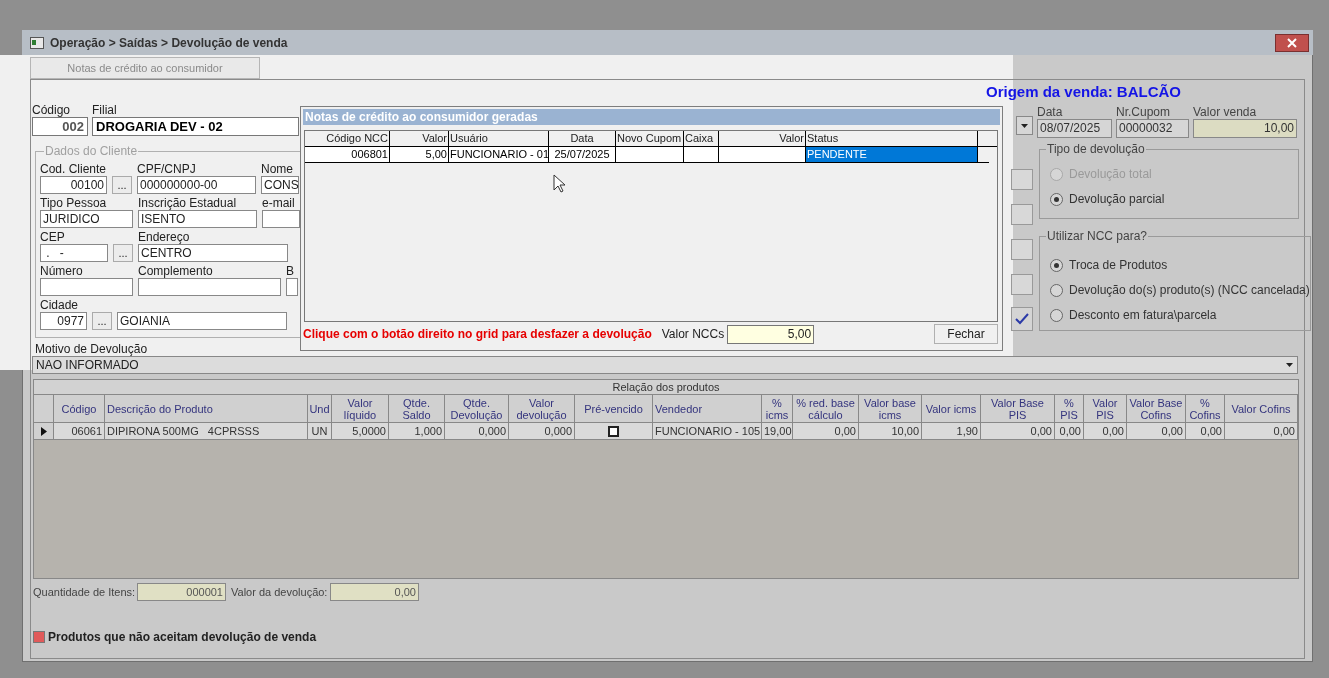 The width and height of the screenshot is (1329, 678). I want to click on column-header: Status, so click(892, 138).